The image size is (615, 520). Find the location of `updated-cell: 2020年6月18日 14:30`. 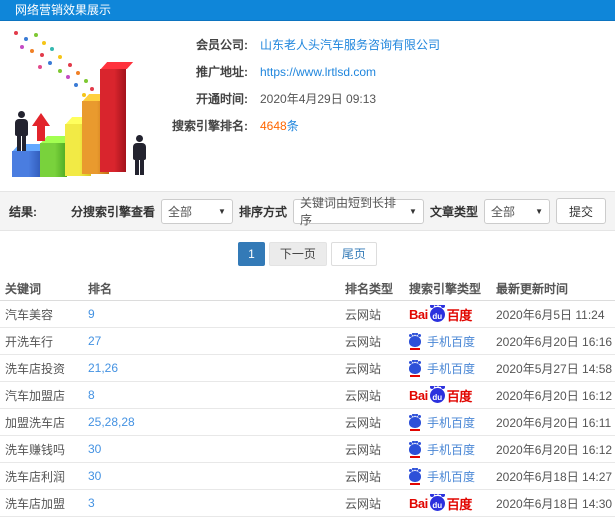

updated-cell: 2020年6月18日 14:30 is located at coordinates (554, 503).